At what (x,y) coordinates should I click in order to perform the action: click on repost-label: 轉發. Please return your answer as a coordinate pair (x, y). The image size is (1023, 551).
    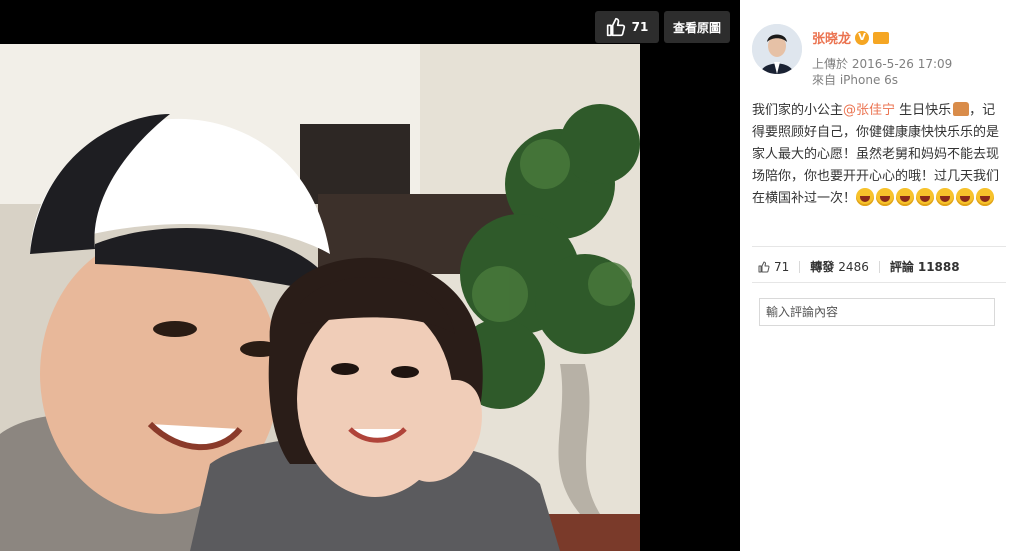
    Looking at the image, I should click on (822, 267).